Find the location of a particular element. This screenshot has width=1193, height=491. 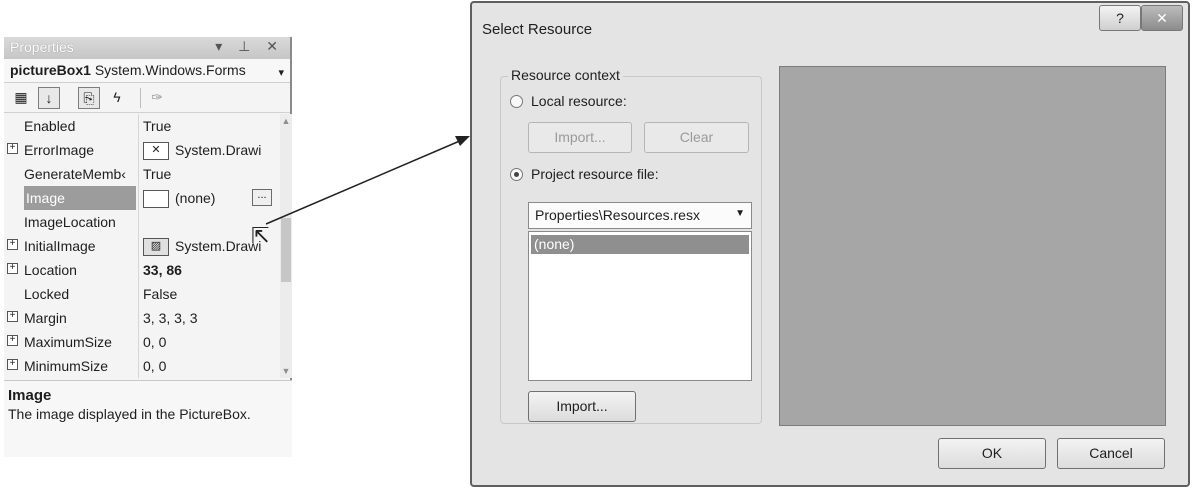

dialog-title: Select Resource is located at coordinates (537, 29).